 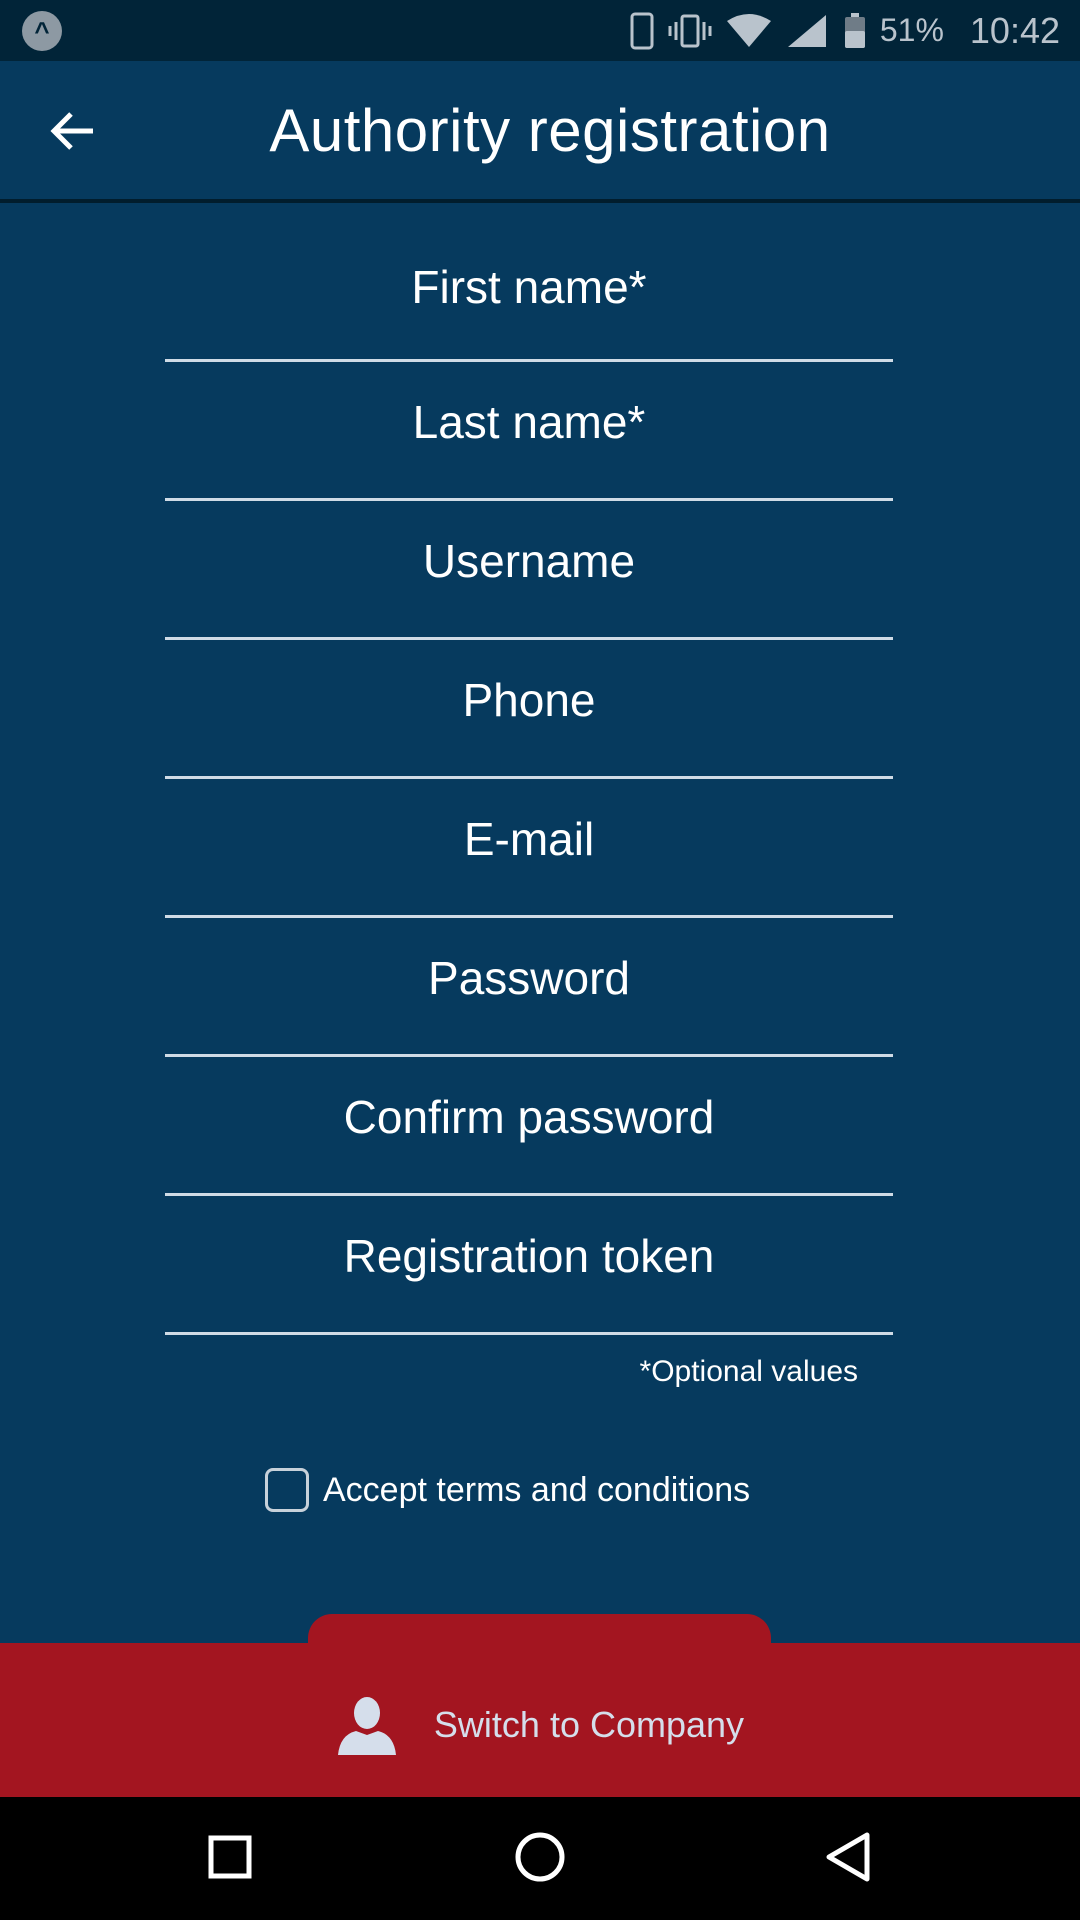 I want to click on triangle-back-icon, so click(x=848, y=1857).